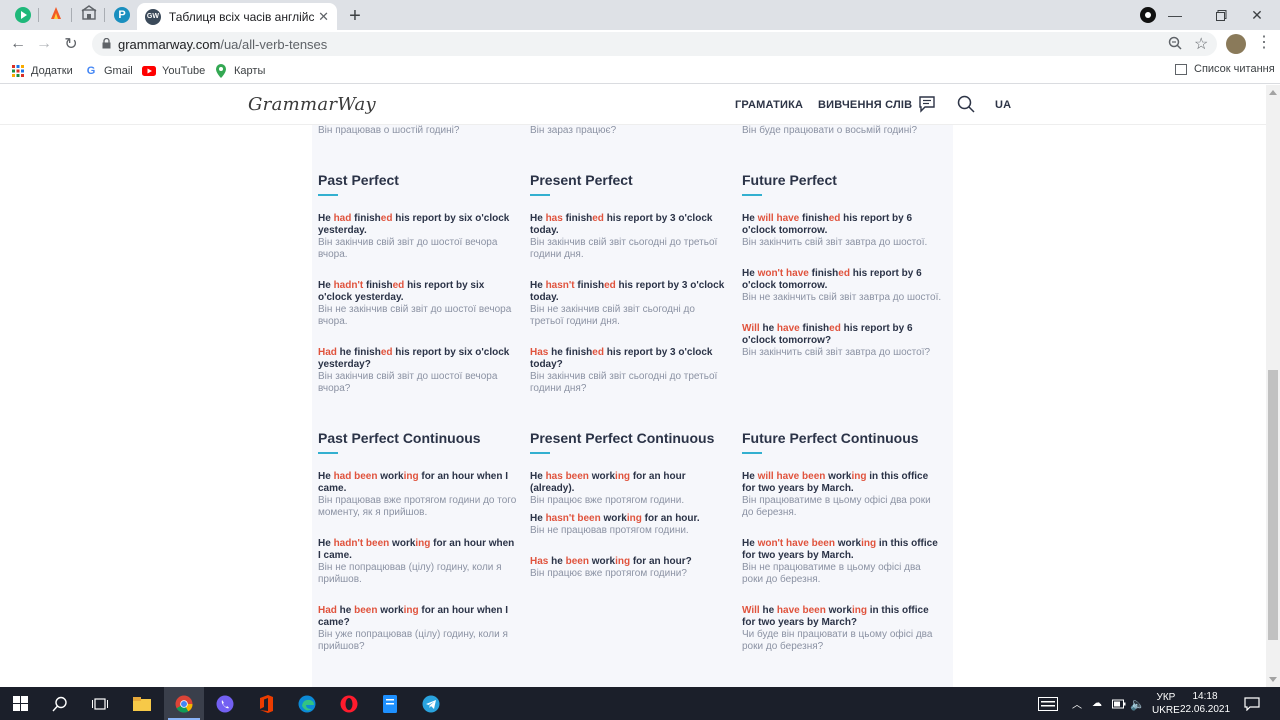 This screenshot has width=1280, height=720. What do you see at coordinates (348, 285) in the screenshot?
I see `highlighted-form: hadn't` at bounding box center [348, 285].